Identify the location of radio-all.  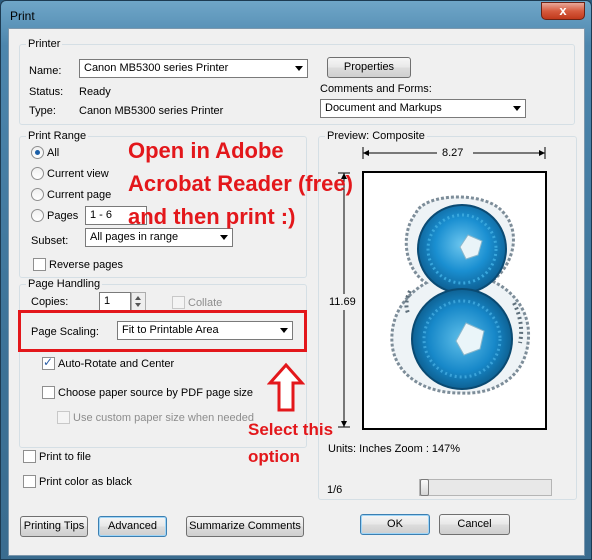
(37, 152).